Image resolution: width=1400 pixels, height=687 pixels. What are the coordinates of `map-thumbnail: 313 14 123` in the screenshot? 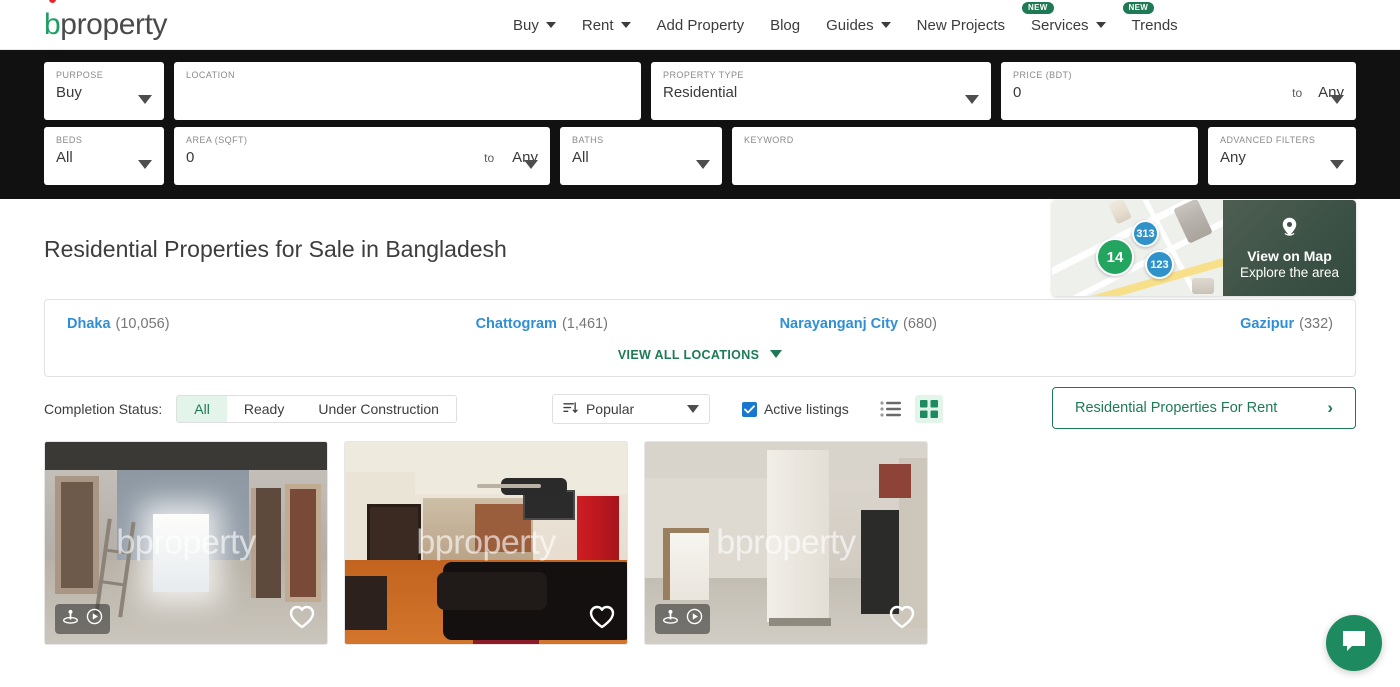 It's located at (1137, 248).